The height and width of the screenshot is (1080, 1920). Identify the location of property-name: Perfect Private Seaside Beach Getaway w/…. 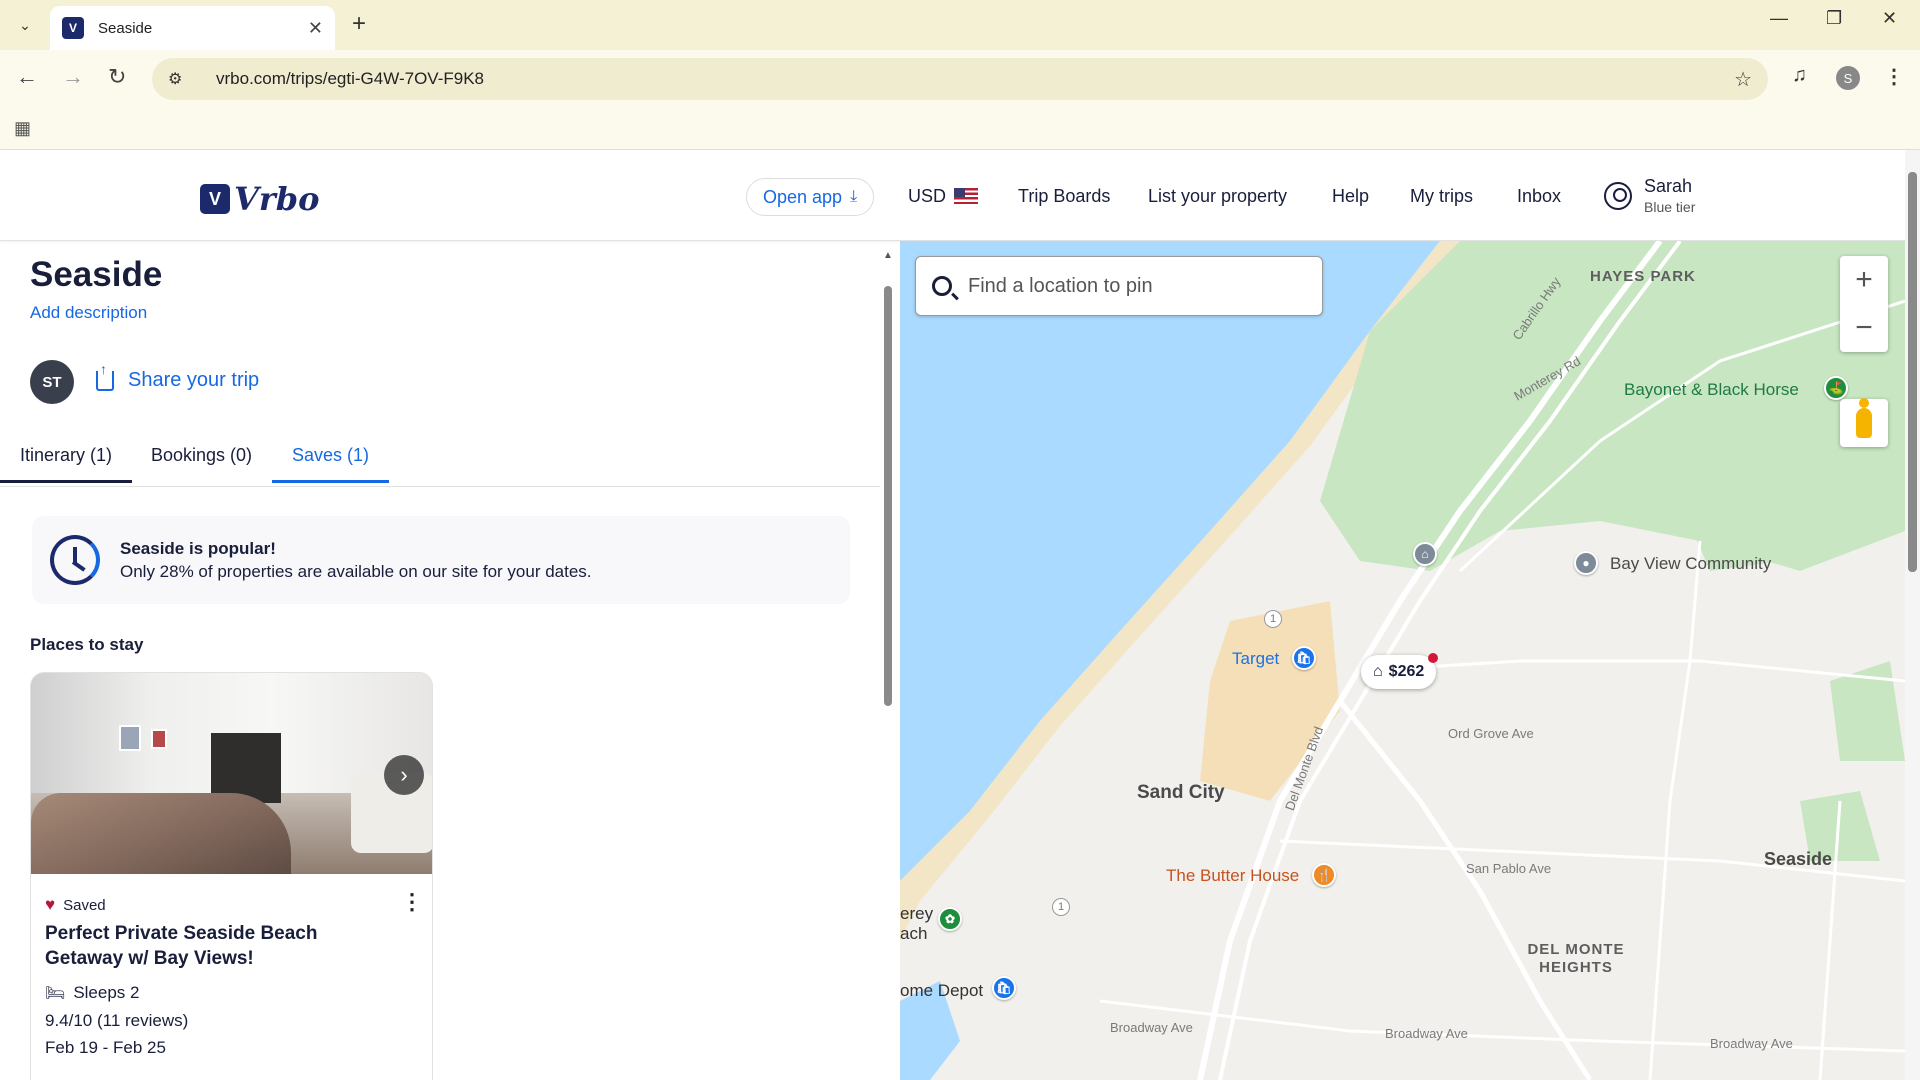
(195, 946).